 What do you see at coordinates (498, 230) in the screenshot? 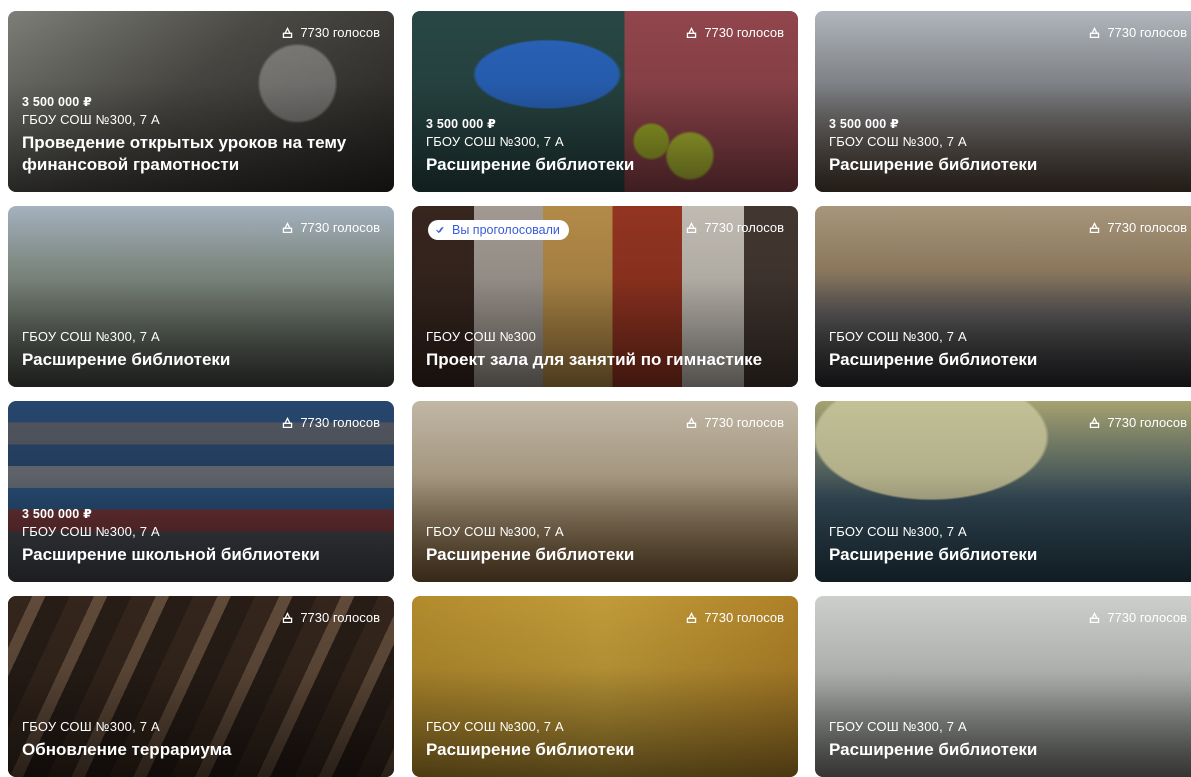
I see `voted-badge: Вы проголосовали` at bounding box center [498, 230].